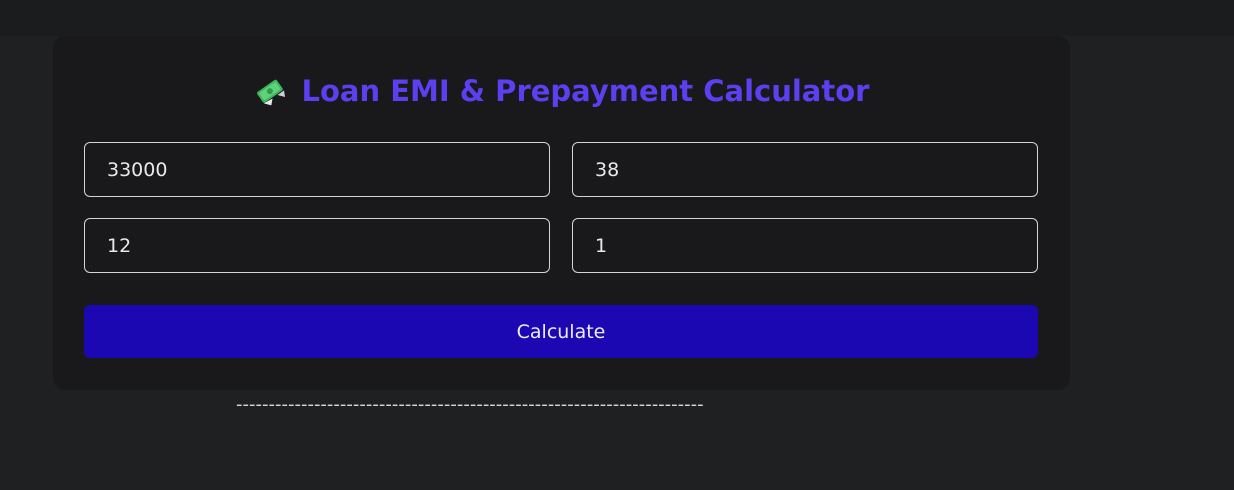 The image size is (1234, 490). I want to click on page-title: Loan EMI & Prepayment Calculator, so click(585, 91).